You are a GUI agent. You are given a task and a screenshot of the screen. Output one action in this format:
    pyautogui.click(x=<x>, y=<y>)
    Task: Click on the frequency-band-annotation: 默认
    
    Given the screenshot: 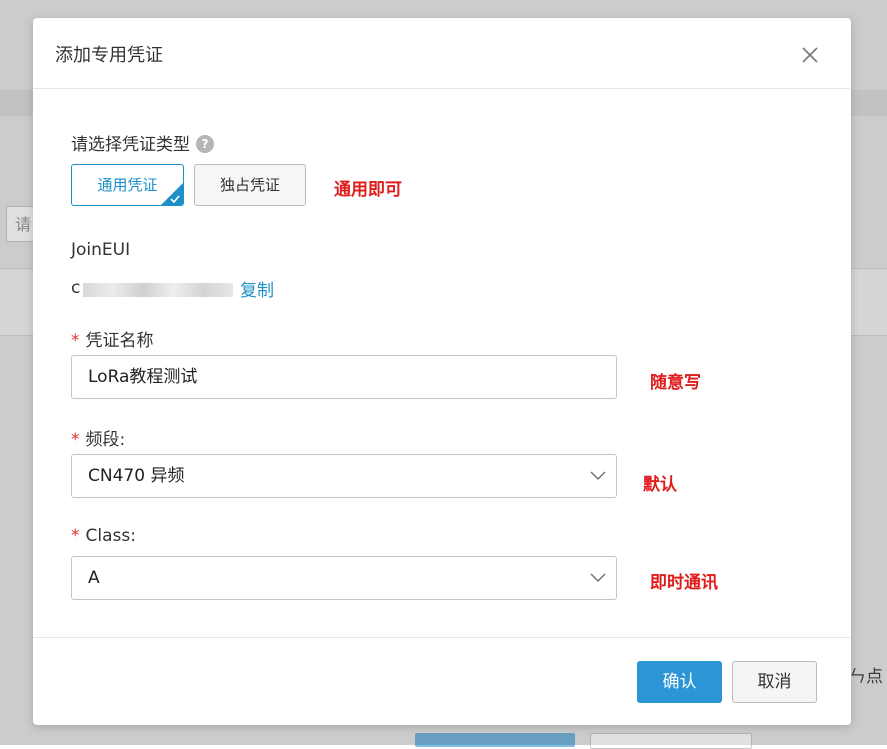 What is the action you would take?
    pyautogui.click(x=660, y=485)
    